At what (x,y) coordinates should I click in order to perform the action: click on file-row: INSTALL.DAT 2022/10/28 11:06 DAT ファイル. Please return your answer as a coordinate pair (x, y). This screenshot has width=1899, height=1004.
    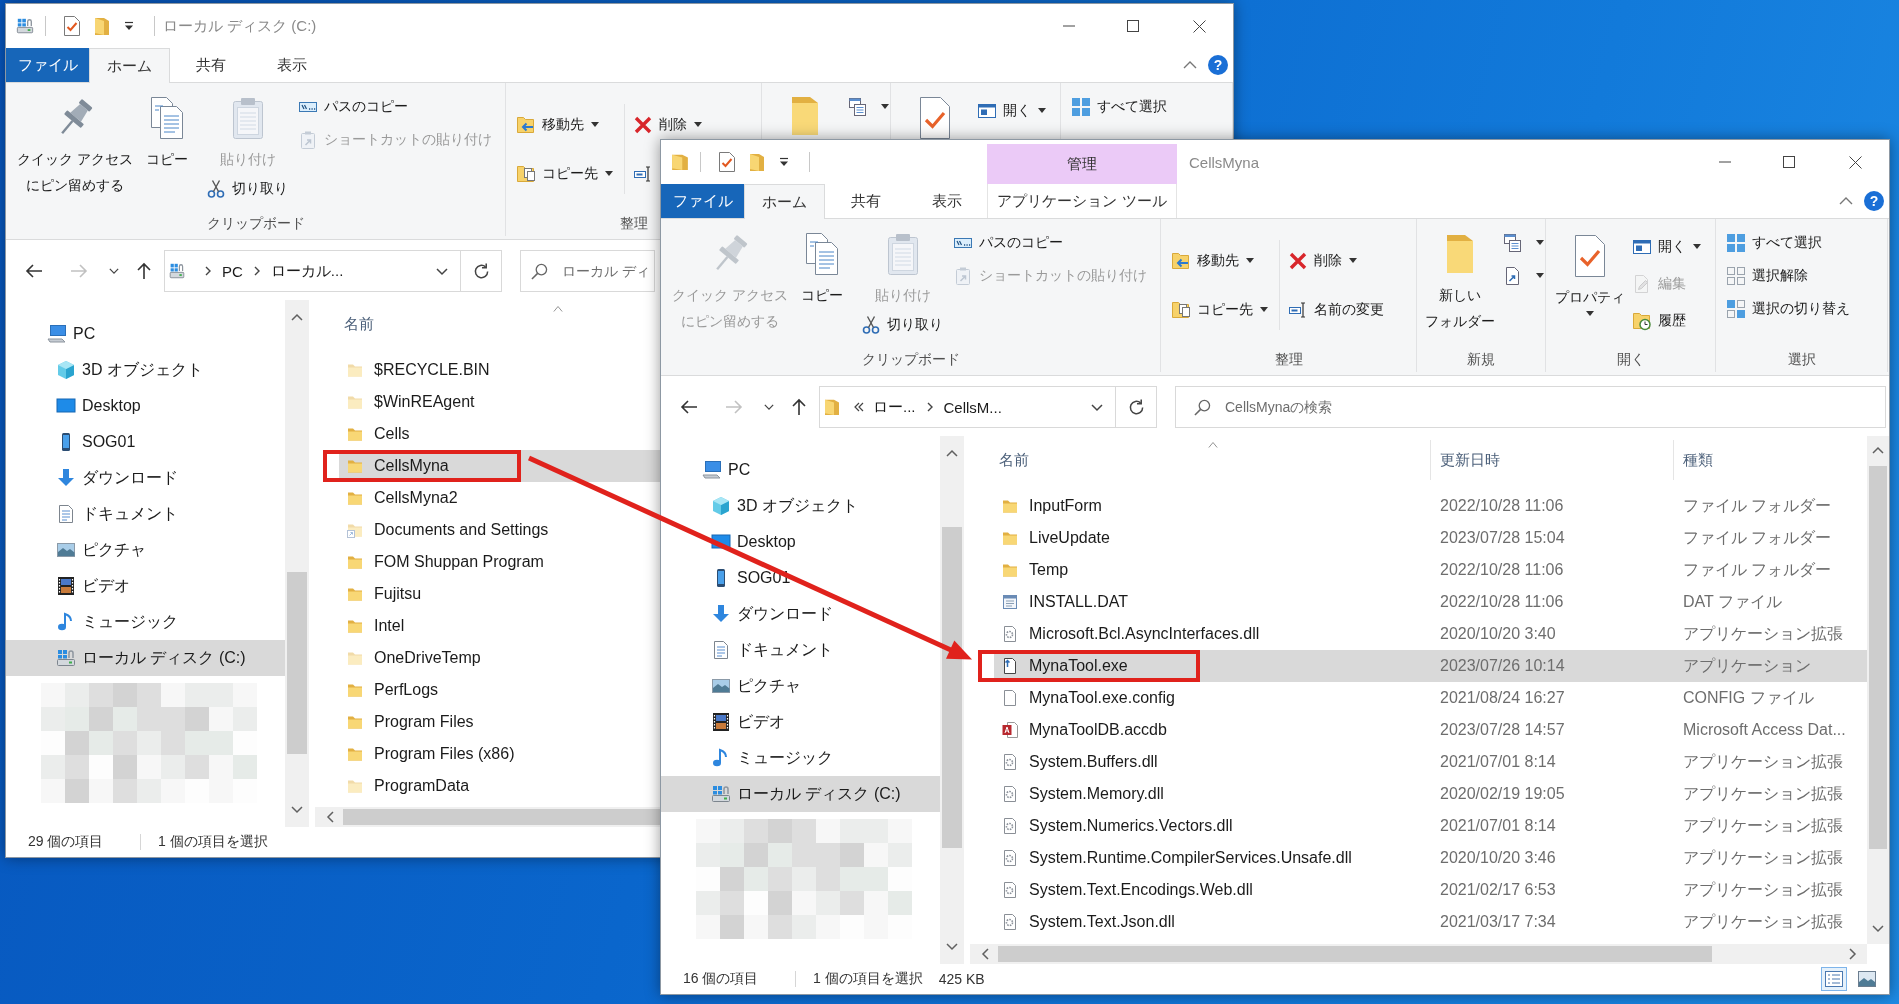
    Looking at the image, I should click on (1430, 602).